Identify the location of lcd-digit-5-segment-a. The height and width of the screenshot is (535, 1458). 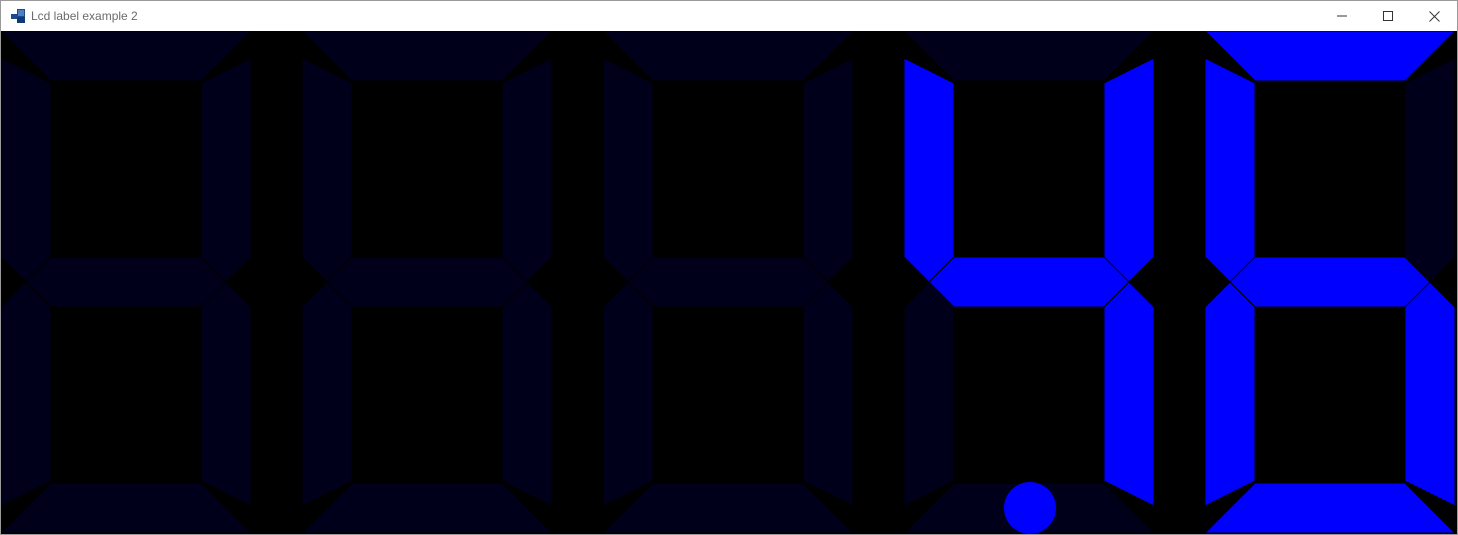
(1330, 56).